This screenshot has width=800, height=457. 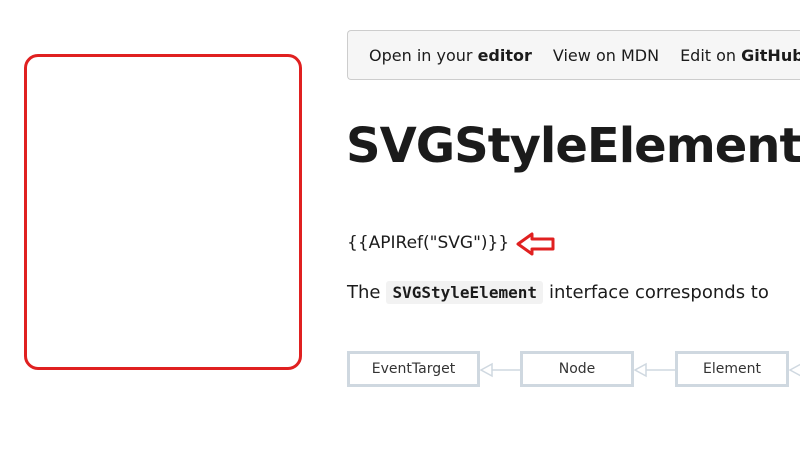 What do you see at coordinates (606, 55) in the screenshot?
I see `view-on-mdn-link: View on MDN` at bounding box center [606, 55].